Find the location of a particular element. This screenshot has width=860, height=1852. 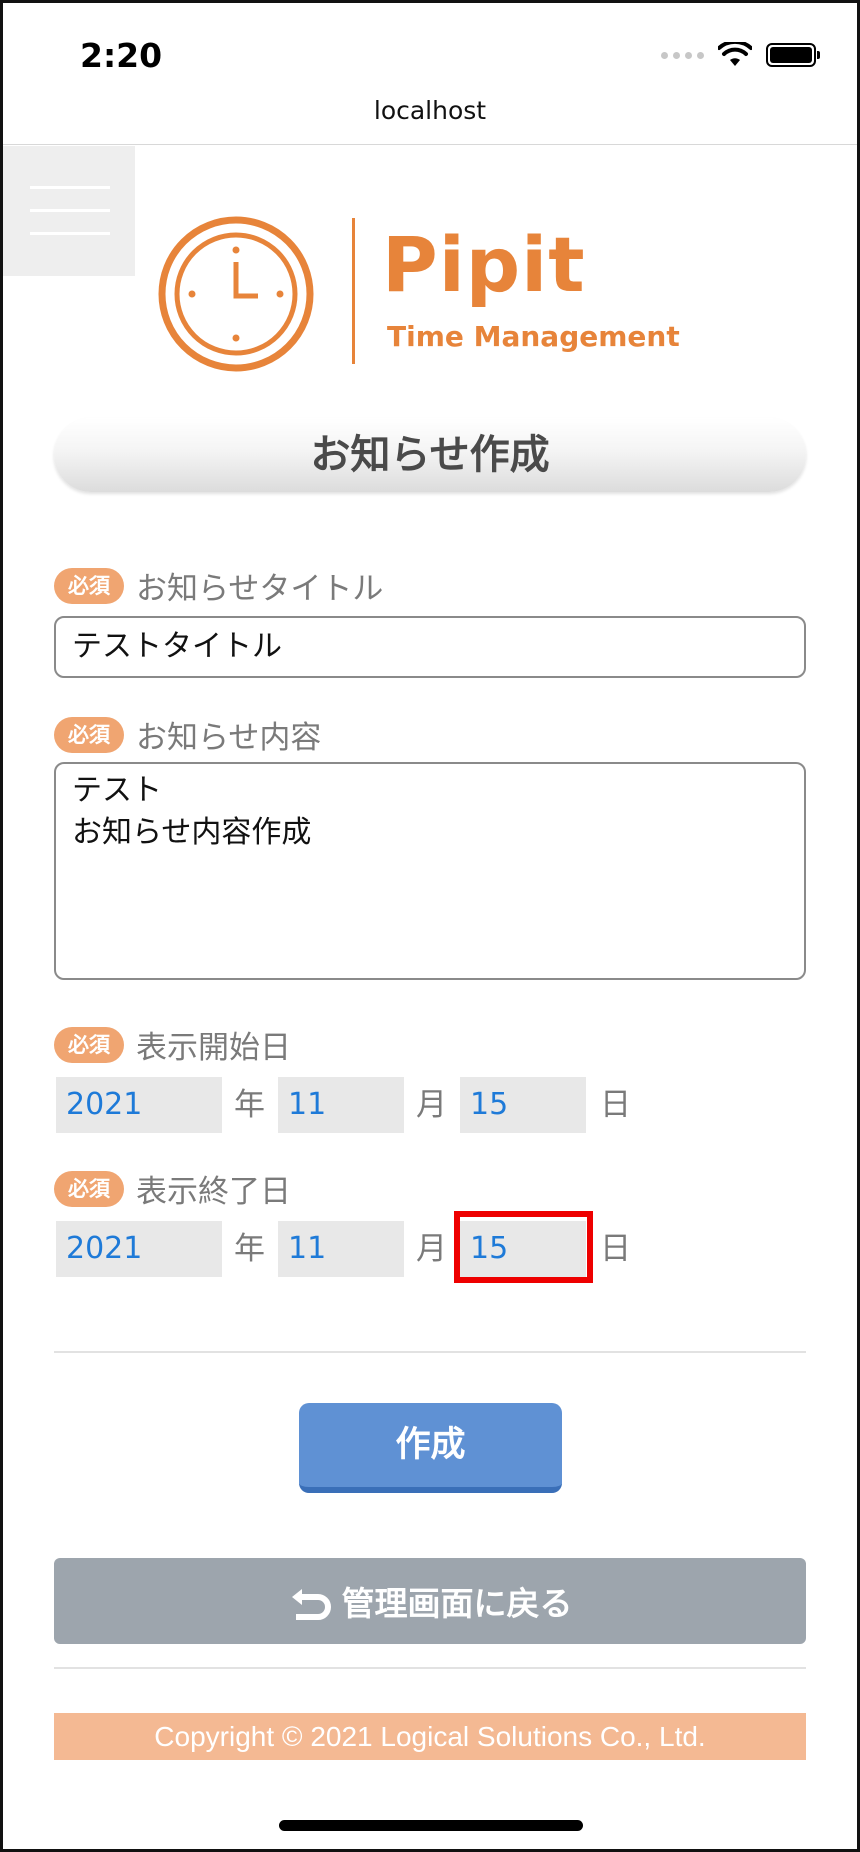

wifi-icon is located at coordinates (735, 54).